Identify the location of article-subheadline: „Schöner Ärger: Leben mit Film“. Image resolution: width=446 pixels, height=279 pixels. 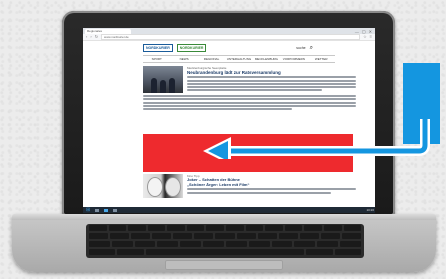
(218, 184).